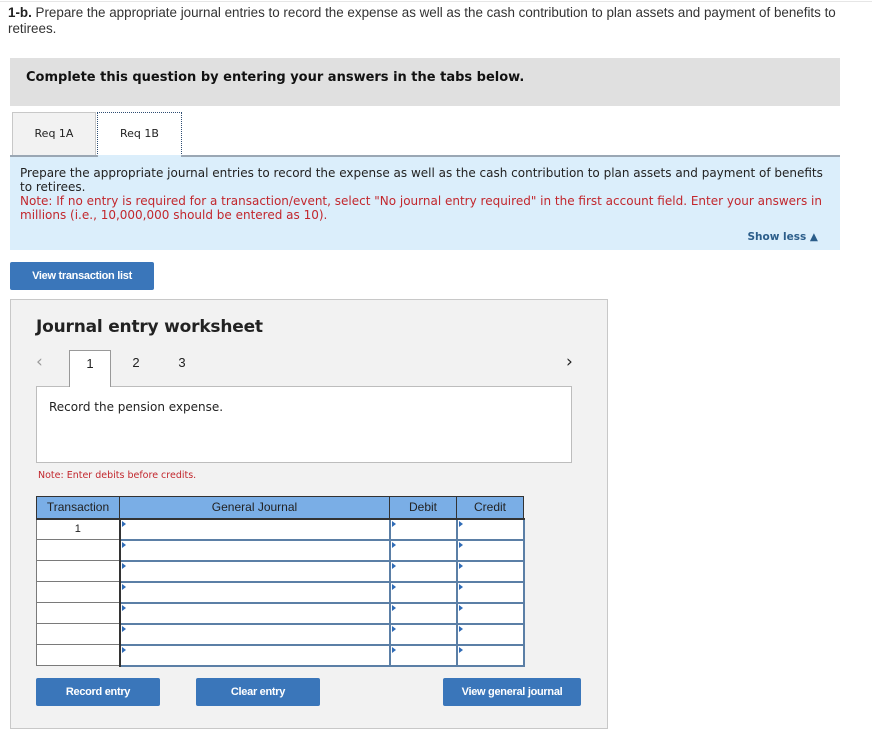 The image size is (886, 735). What do you see at coordinates (254, 508) in the screenshot?
I see `header-general-journal: General Journal` at bounding box center [254, 508].